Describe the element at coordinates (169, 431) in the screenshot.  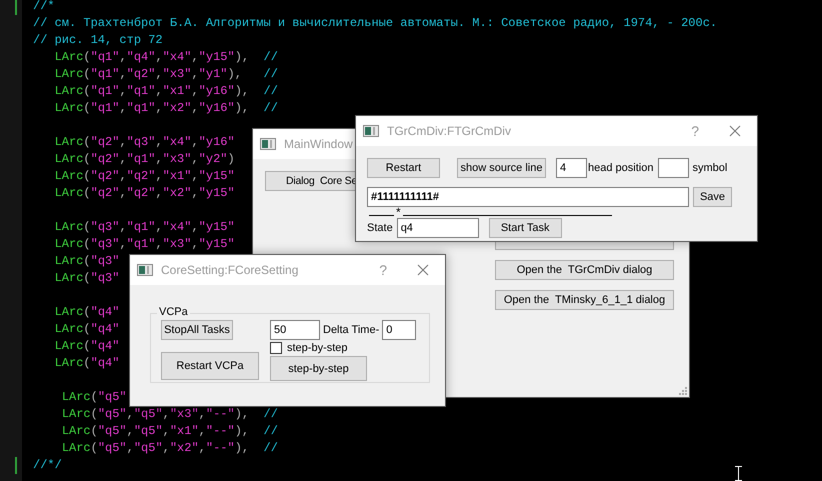
I see `code-line: LArc("q5","q5","x1","--"), //` at that location.